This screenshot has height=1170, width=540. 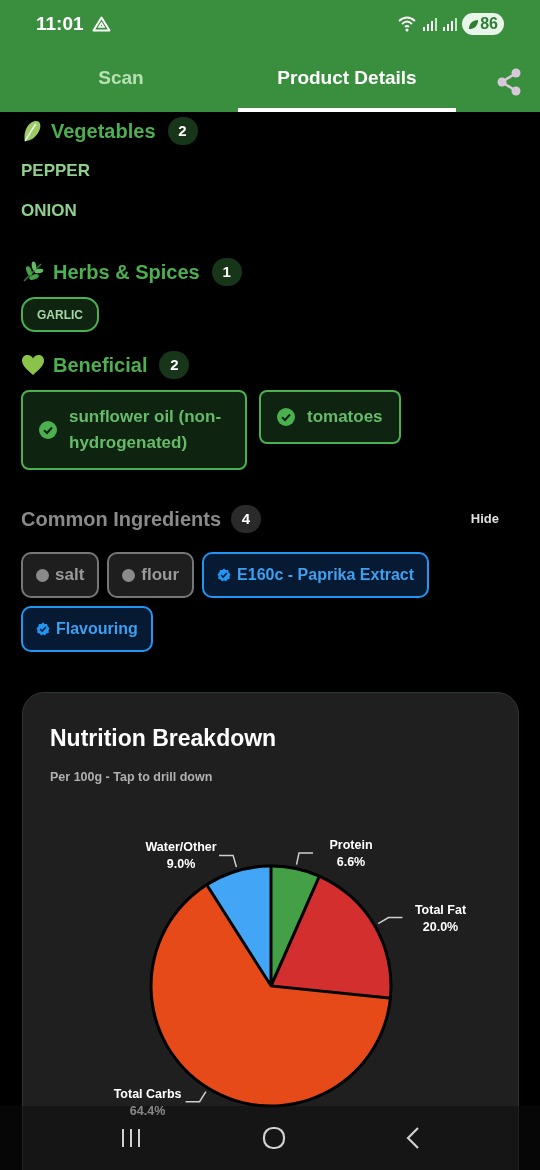 I want to click on hide-button: Hide, so click(x=484, y=519).